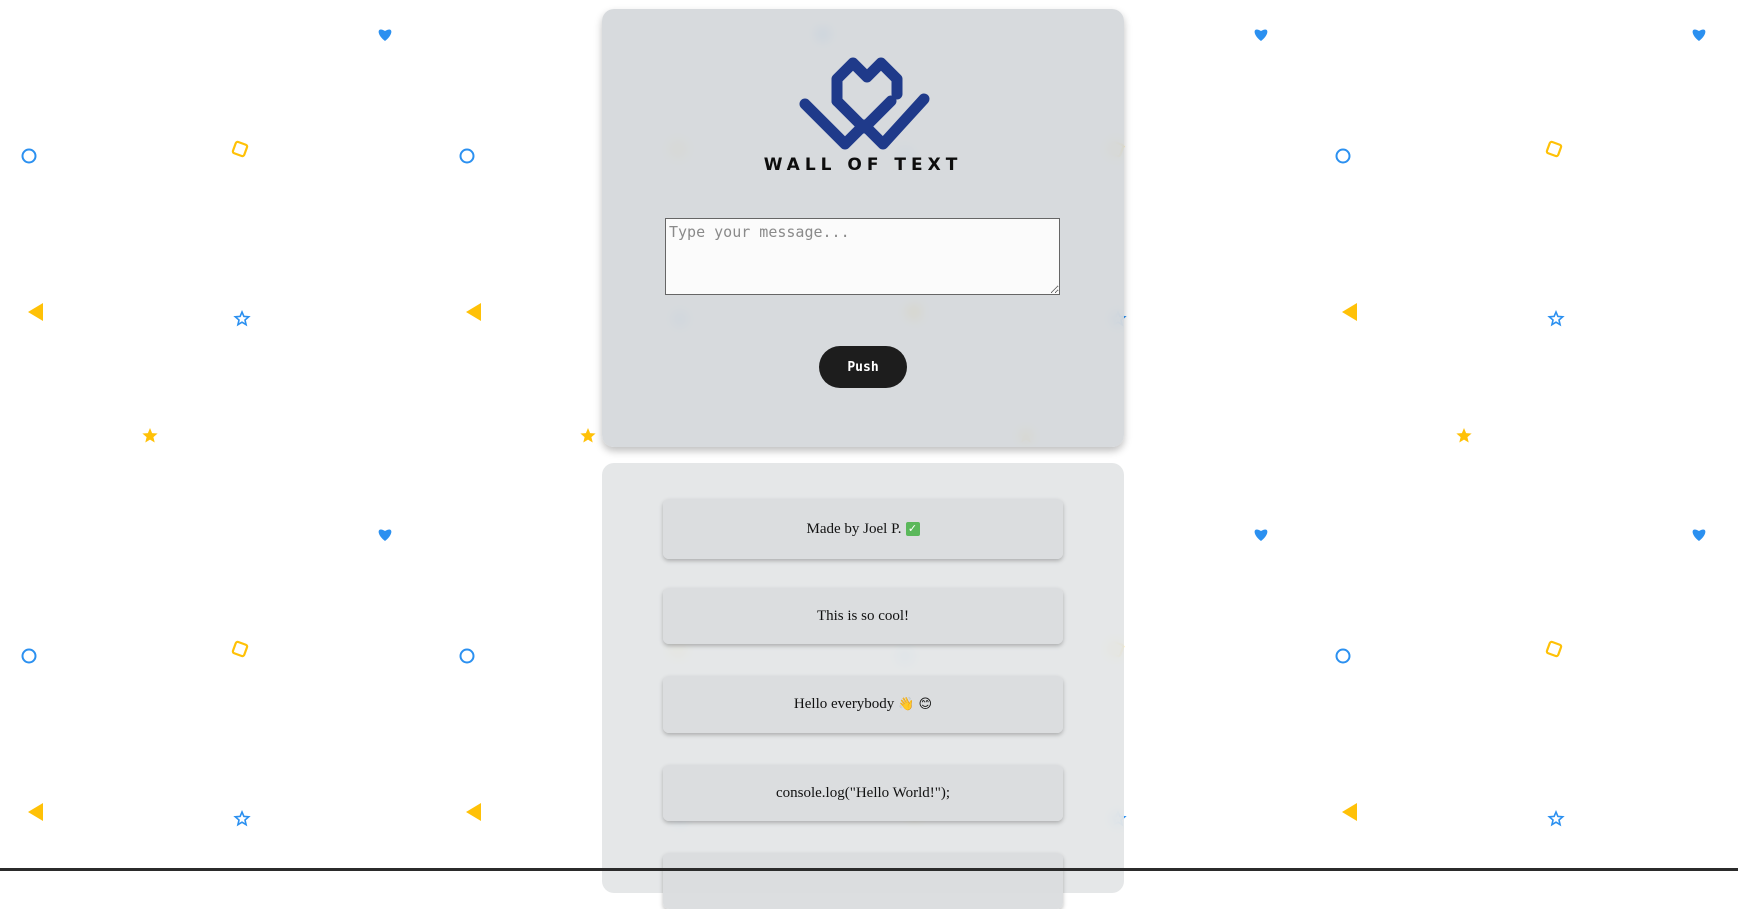 The width and height of the screenshot is (1738, 909). I want to click on smile-emoji: 😊, so click(925, 704).